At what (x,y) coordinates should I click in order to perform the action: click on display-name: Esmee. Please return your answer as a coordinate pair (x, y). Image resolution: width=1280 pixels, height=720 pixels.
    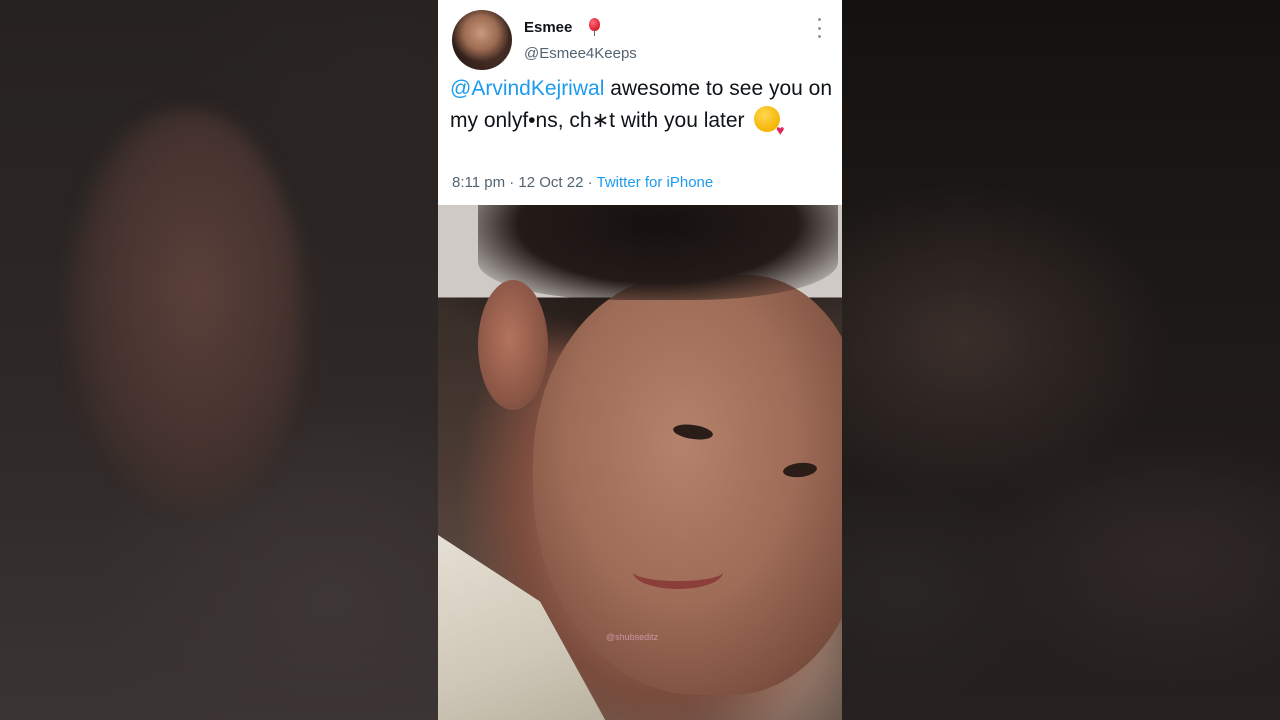
    Looking at the image, I should click on (548, 27).